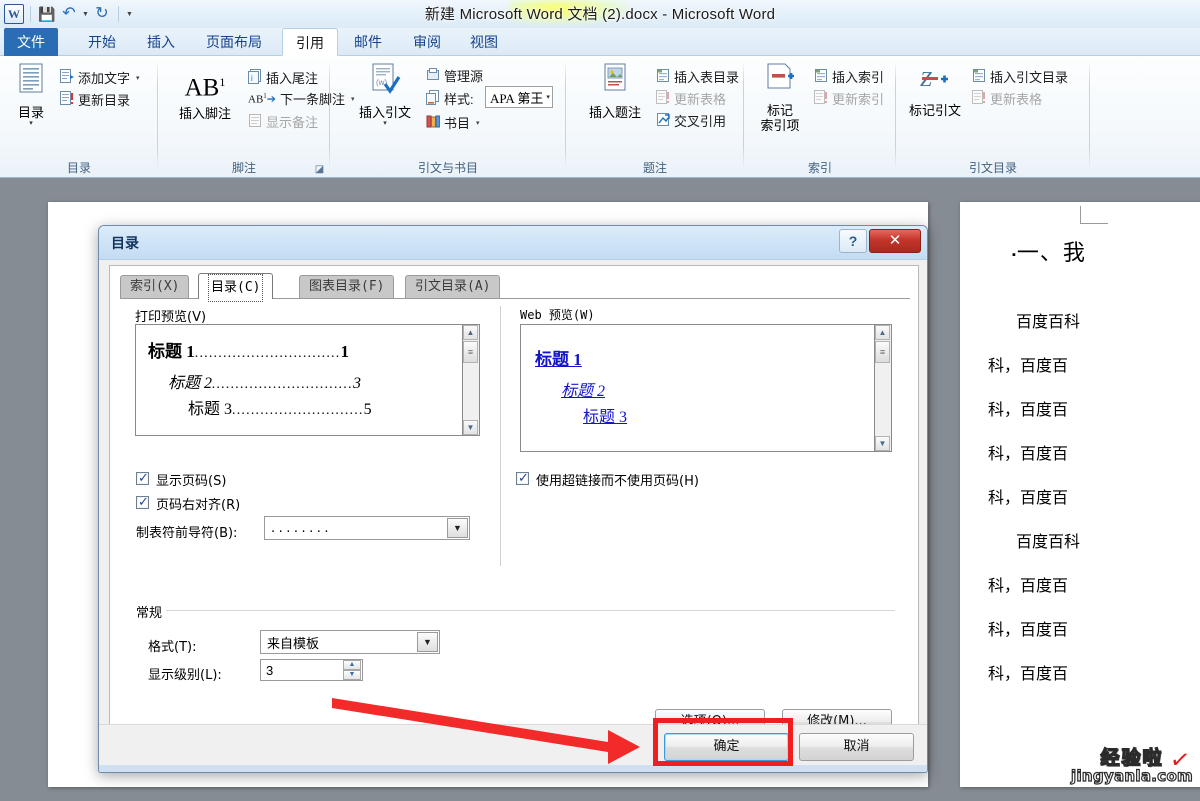  What do you see at coordinates (155, 287) in the screenshot?
I see `dialog-tab-index: 索引(X)` at bounding box center [155, 287].